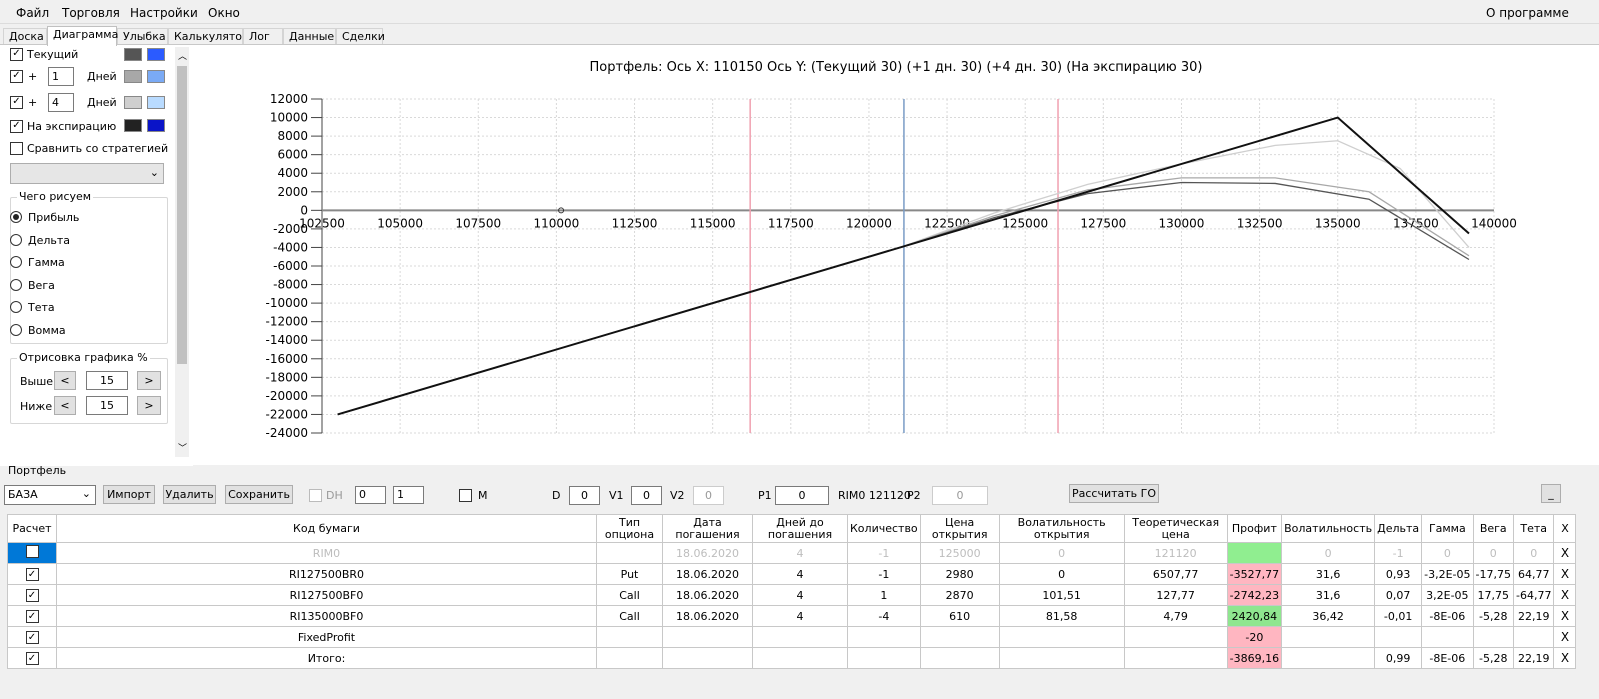 This screenshot has width=1599, height=699. What do you see at coordinates (959, 528) in the screenshot?
I see `col-price: Цена открытия` at bounding box center [959, 528].